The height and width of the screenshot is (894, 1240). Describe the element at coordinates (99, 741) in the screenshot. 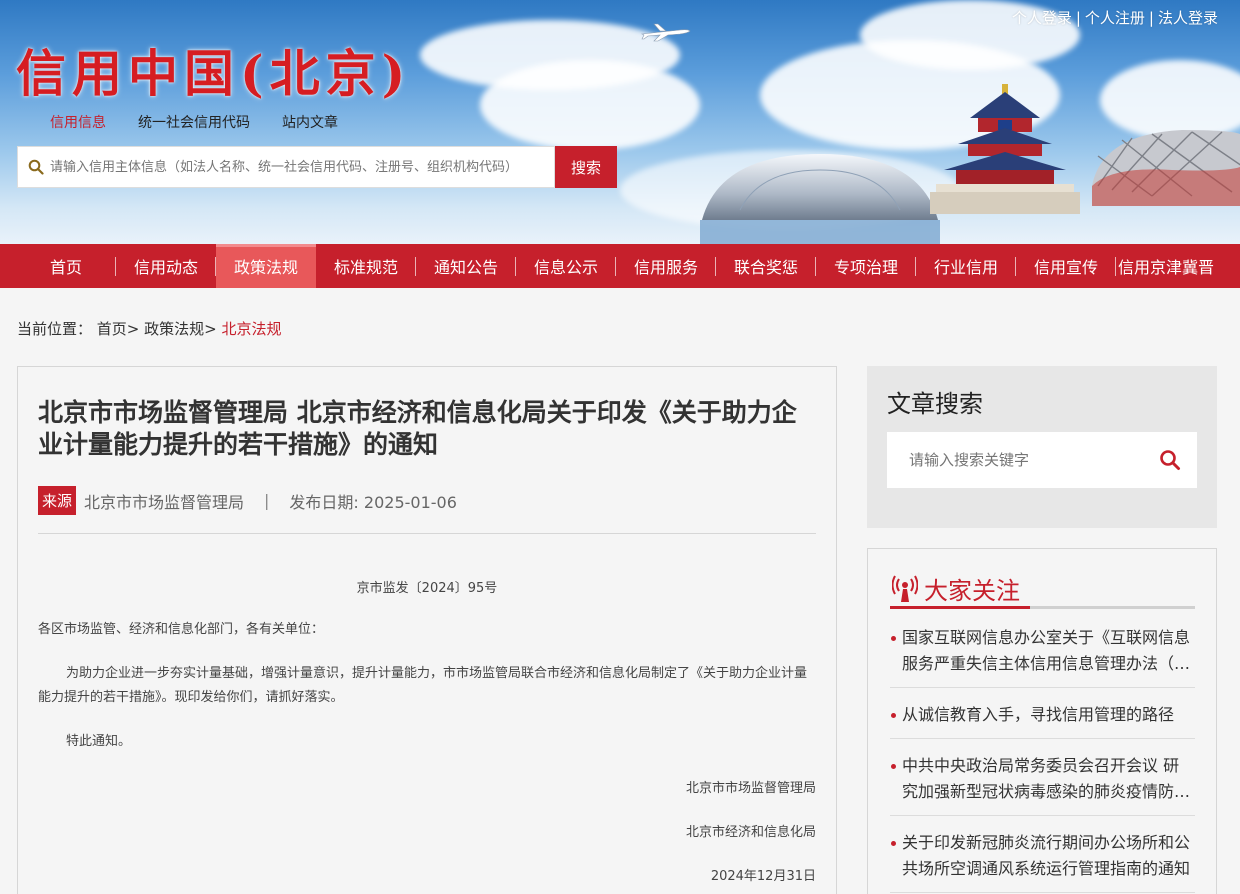

I see `article-closing: 特此通知。` at that location.